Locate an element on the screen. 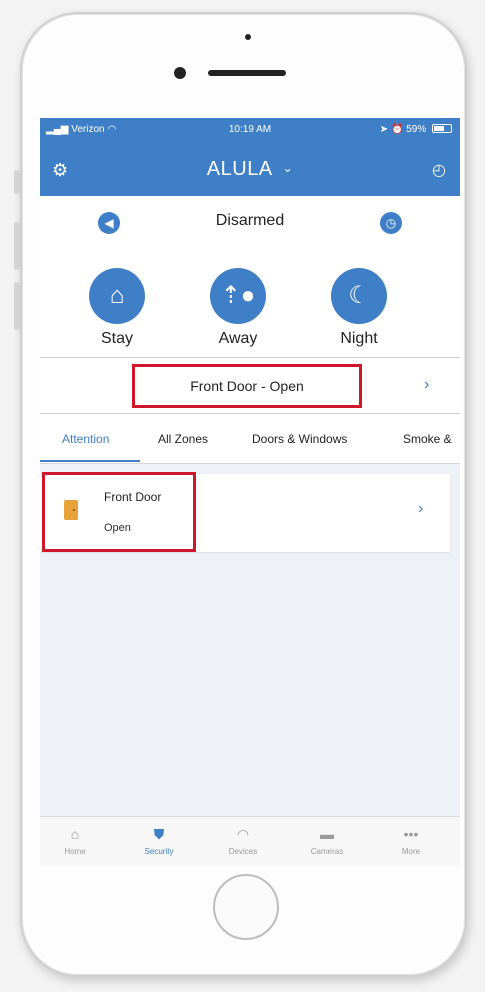 The image size is (485, 992). tabbar-home: ⌂ Home is located at coordinates (75, 840).